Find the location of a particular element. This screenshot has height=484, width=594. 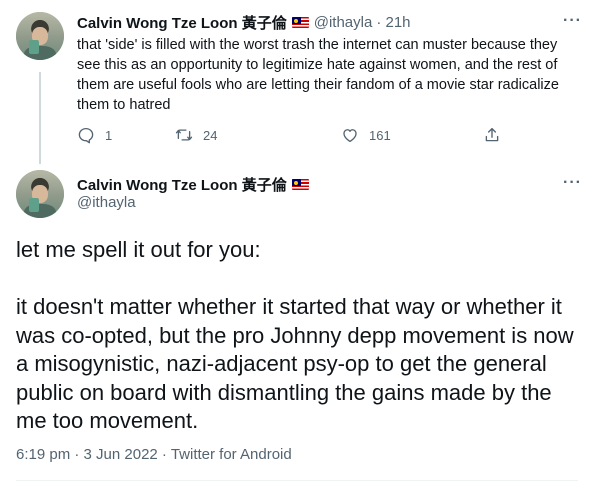

reply-action-bar: 1 24 161 is located at coordinates (297, 137).